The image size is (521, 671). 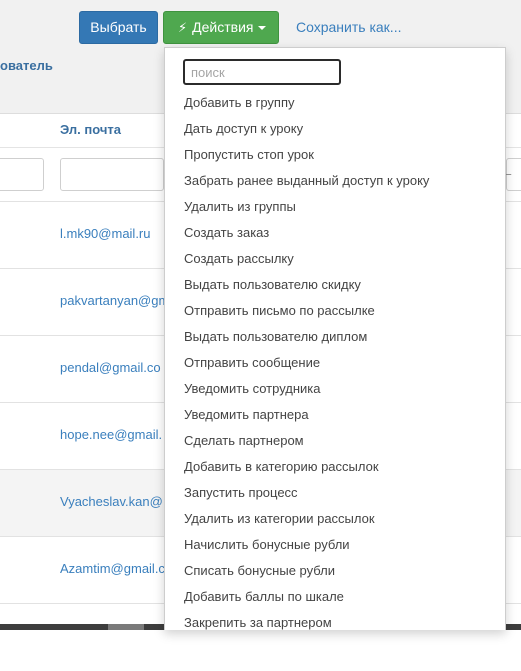 What do you see at coordinates (126, 627) in the screenshot?
I see `taskbar-item` at bounding box center [126, 627].